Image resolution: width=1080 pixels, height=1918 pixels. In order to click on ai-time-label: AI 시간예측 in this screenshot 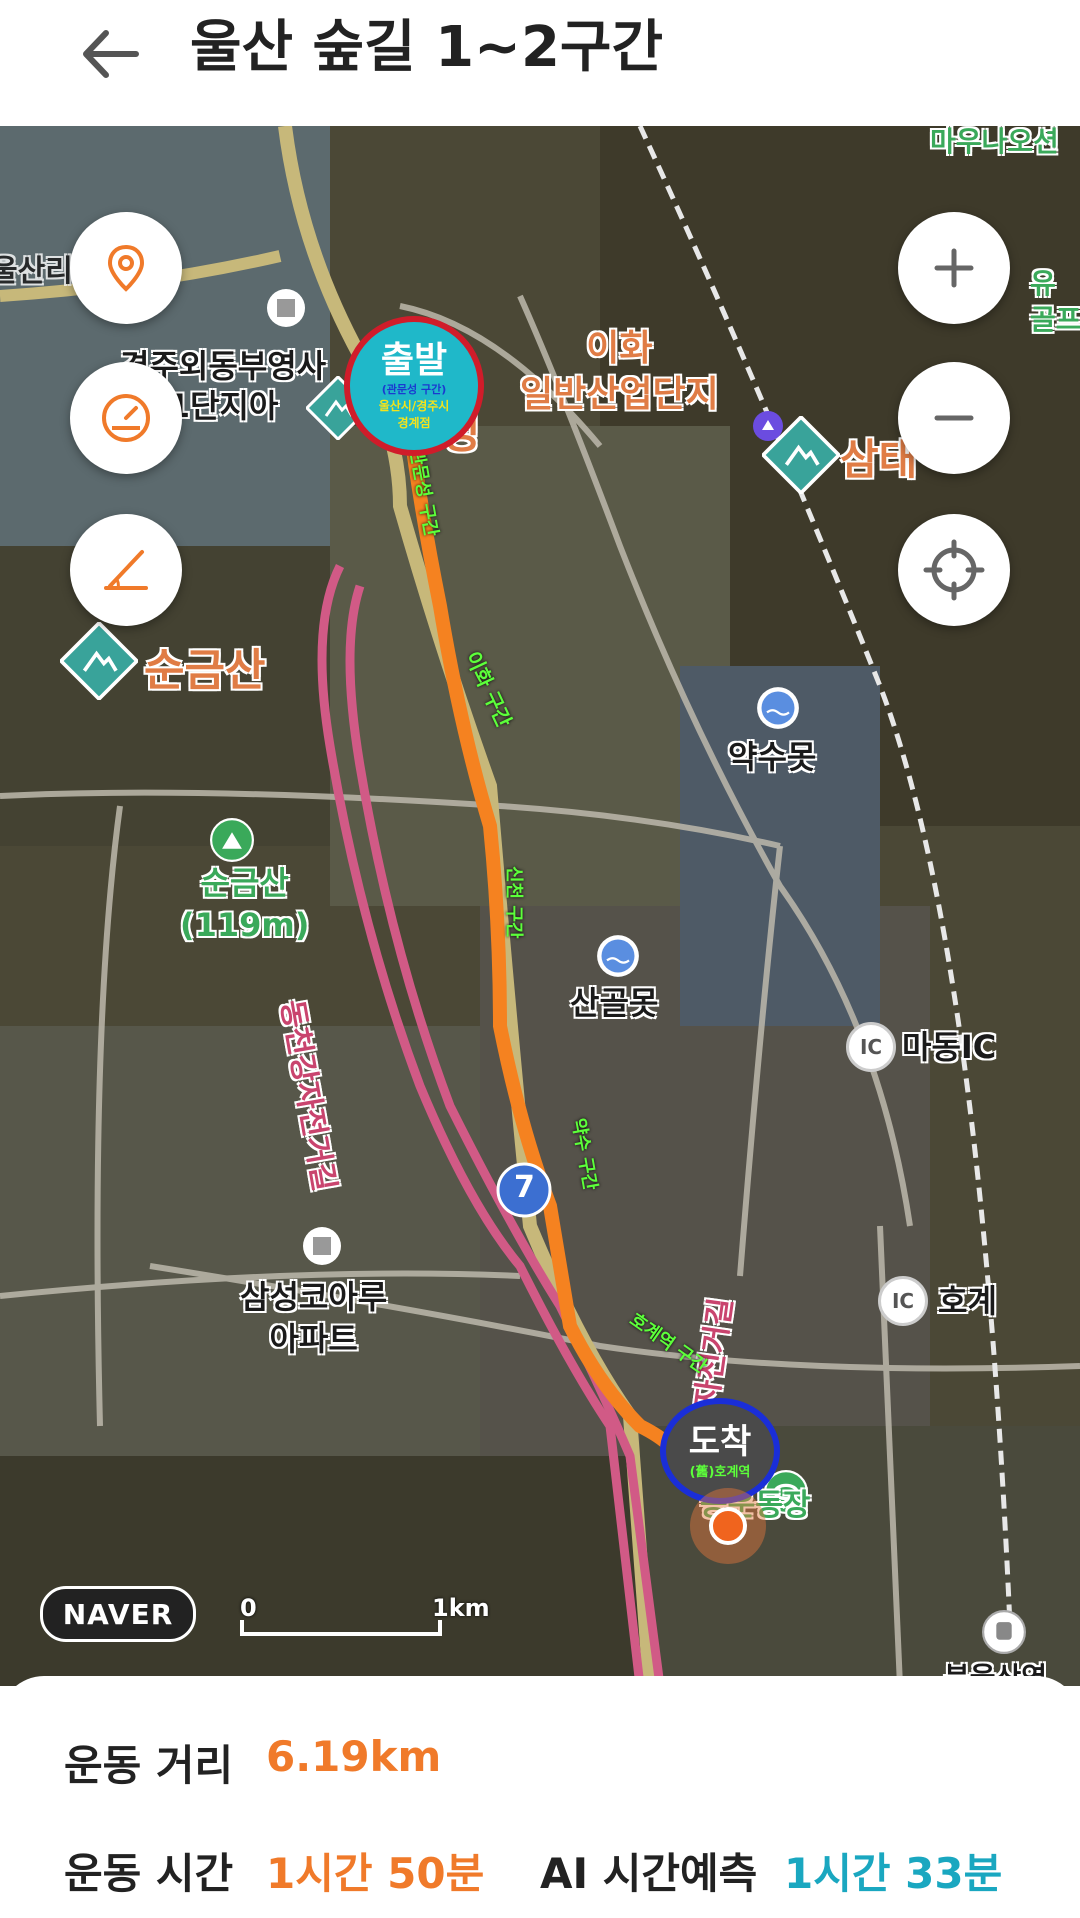, I will do `click(649, 1873)`.